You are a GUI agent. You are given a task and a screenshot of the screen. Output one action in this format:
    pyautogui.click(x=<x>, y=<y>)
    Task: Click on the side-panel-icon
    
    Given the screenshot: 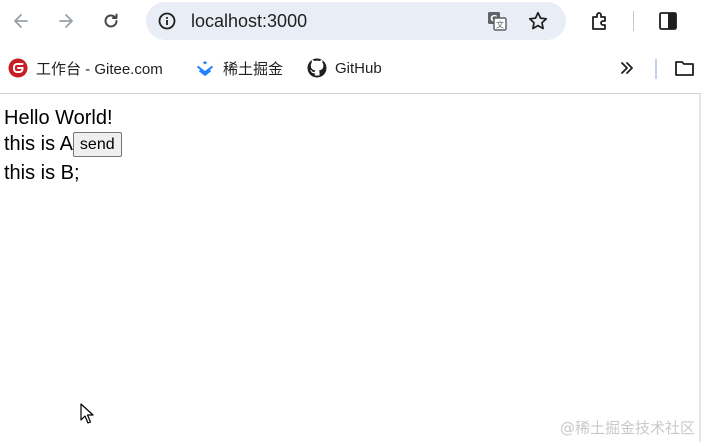 What is the action you would take?
    pyautogui.click(x=668, y=21)
    